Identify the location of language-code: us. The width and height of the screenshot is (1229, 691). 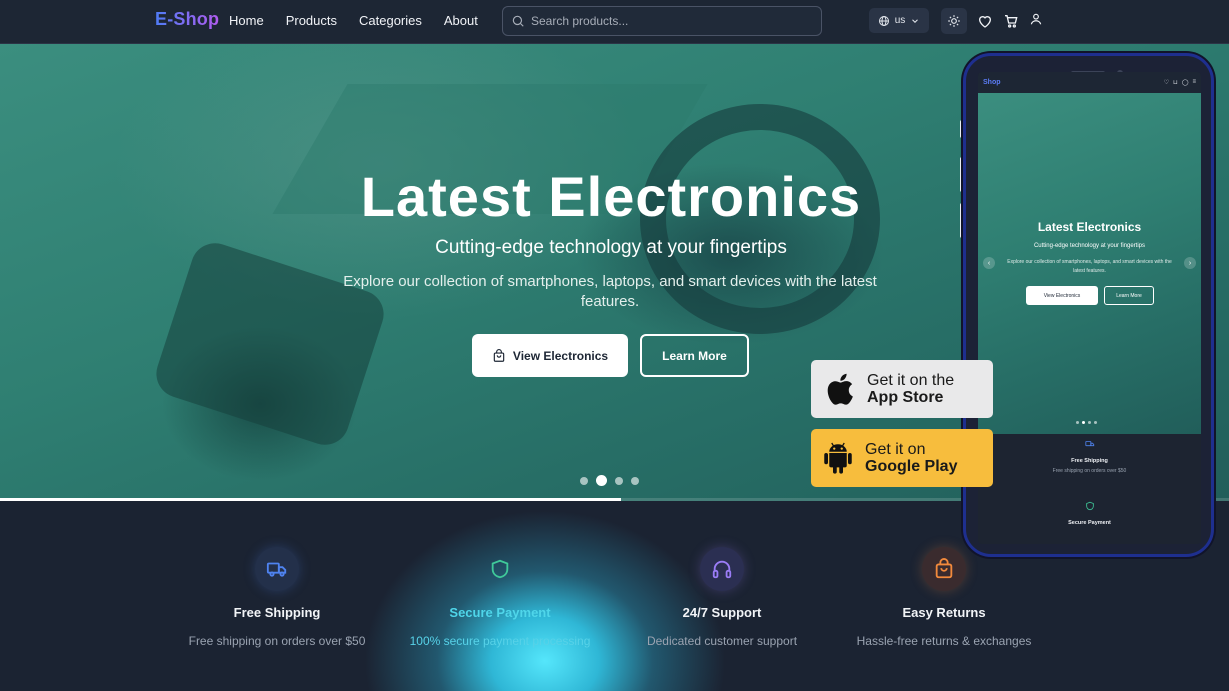
(900, 20).